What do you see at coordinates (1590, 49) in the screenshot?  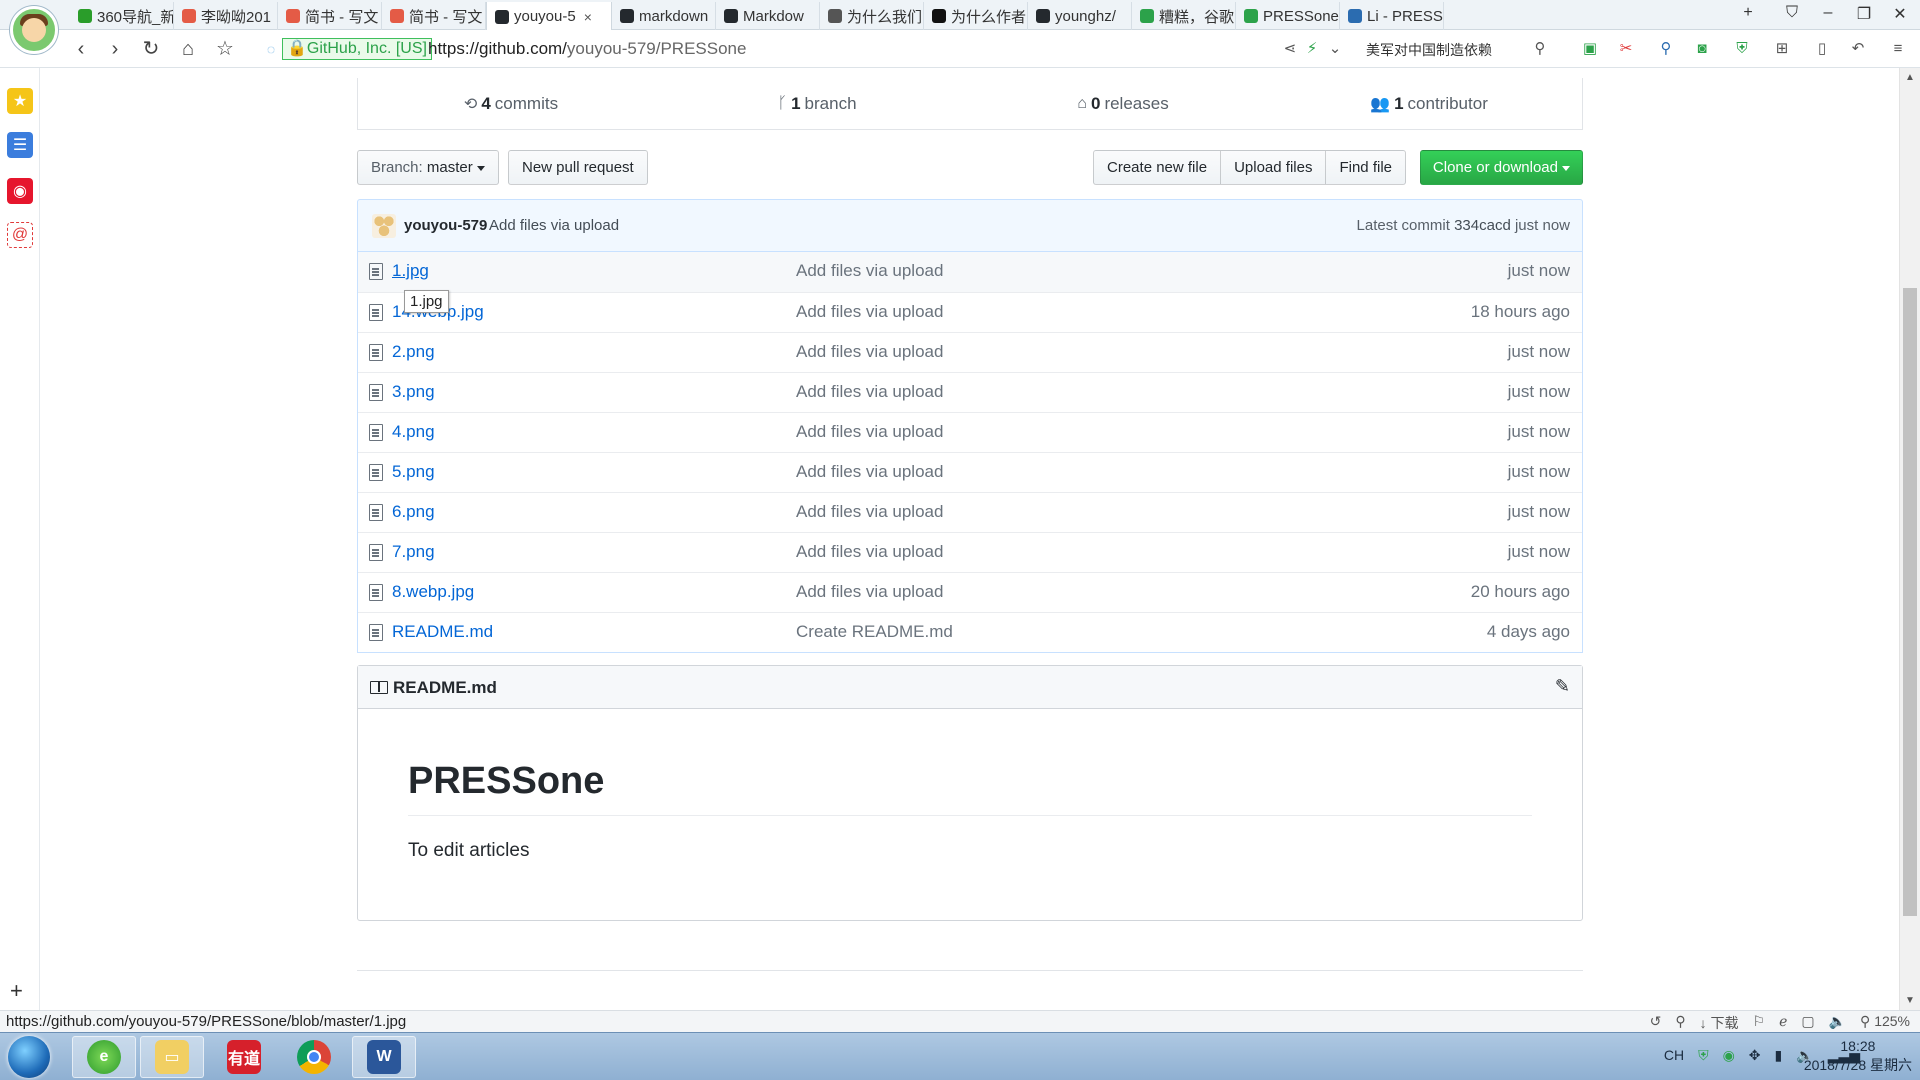 I see `extension-translate-icon: ▣` at bounding box center [1590, 49].